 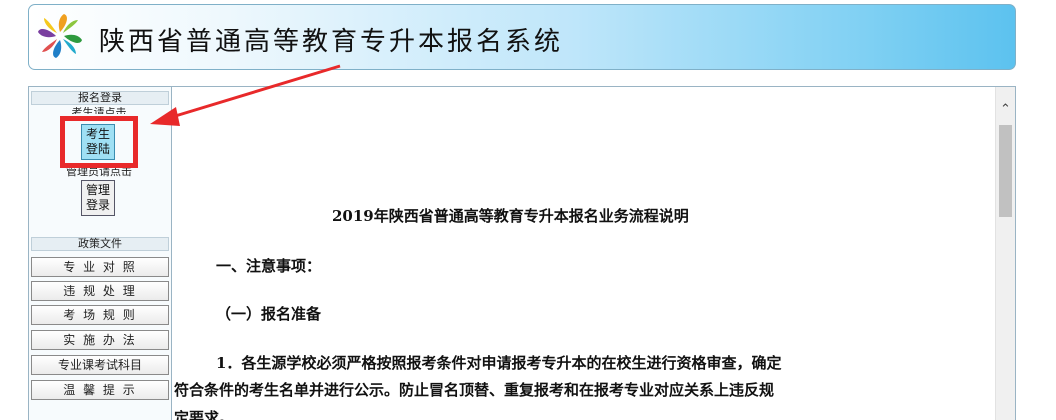 What do you see at coordinates (499, 363) in the screenshot?
I see `paragraph-item-1: 1．各生源学校必须严格按照报考条件对申请报考专升本的在校生进行资格审查，确定` at bounding box center [499, 363].